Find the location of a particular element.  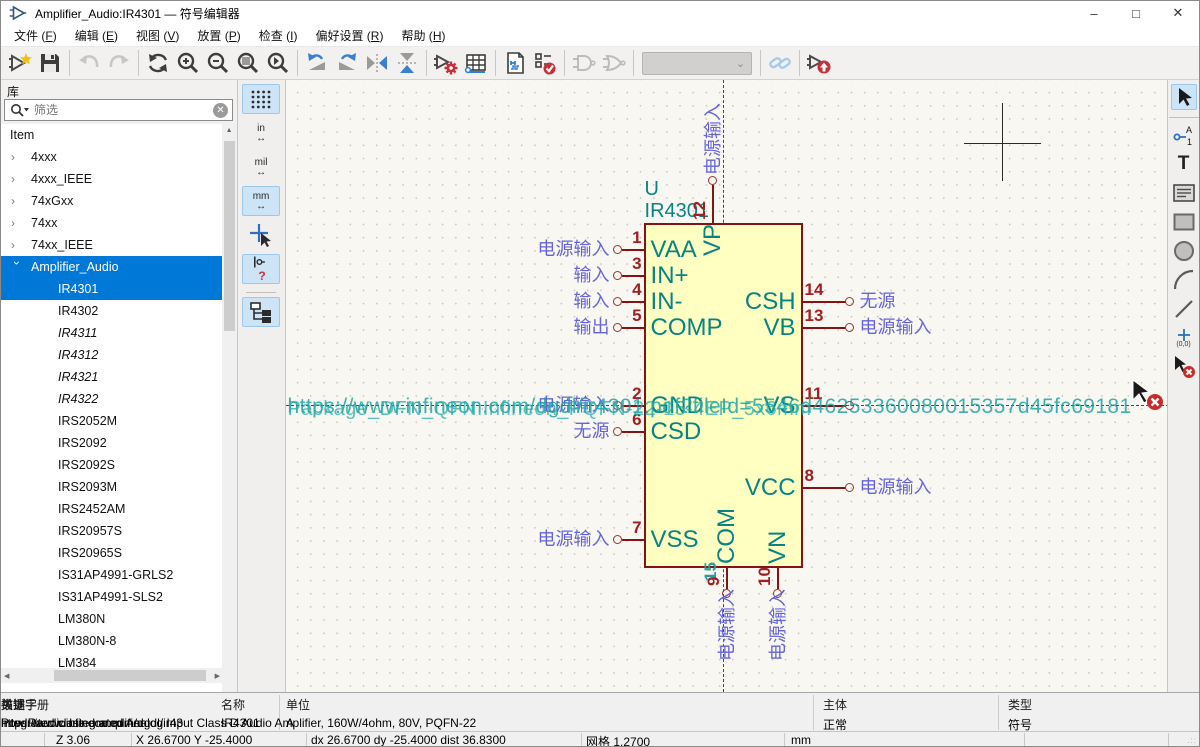

pin-14-name: CSH is located at coordinates (736, 302).